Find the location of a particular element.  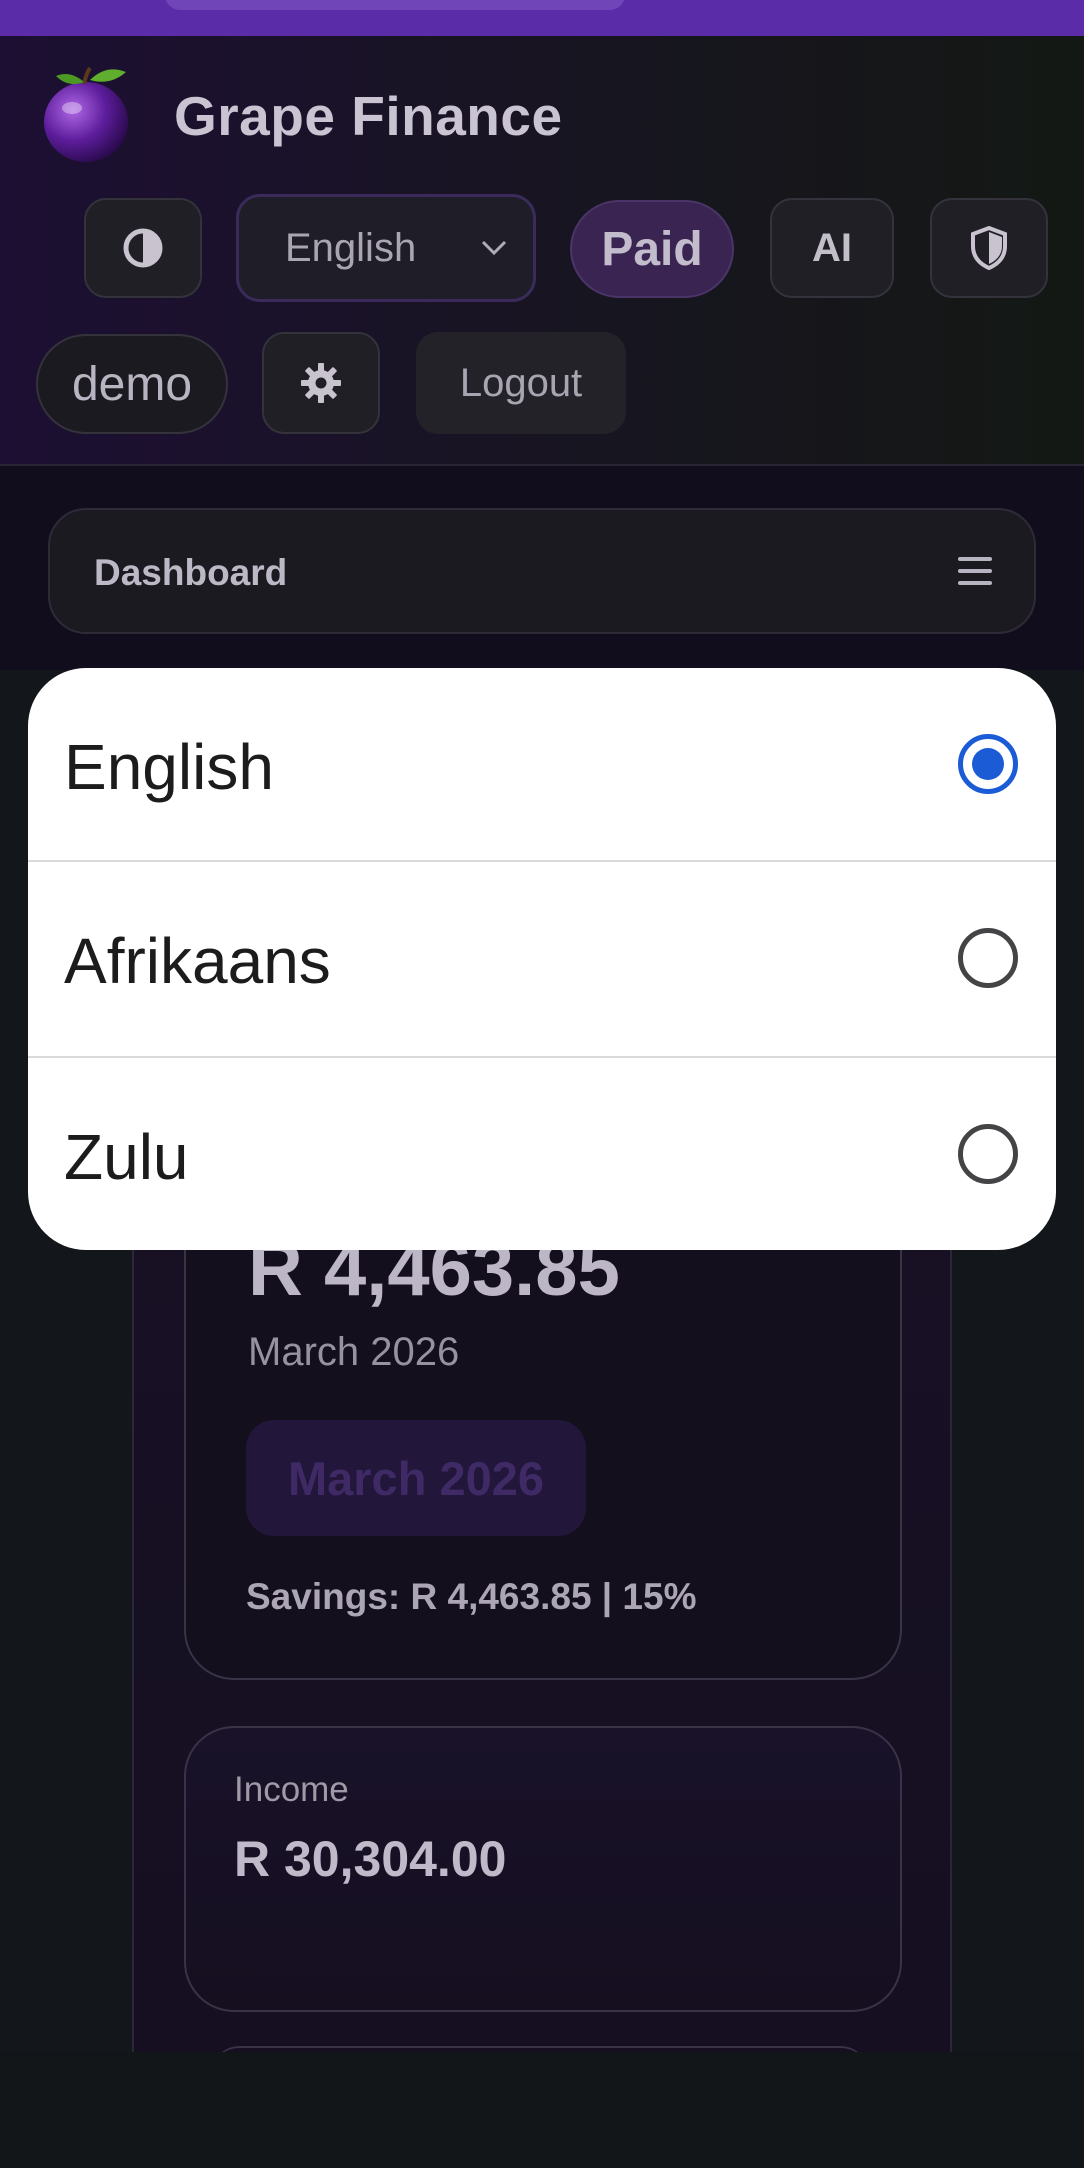

theme-toggle-button is located at coordinates (143, 248).